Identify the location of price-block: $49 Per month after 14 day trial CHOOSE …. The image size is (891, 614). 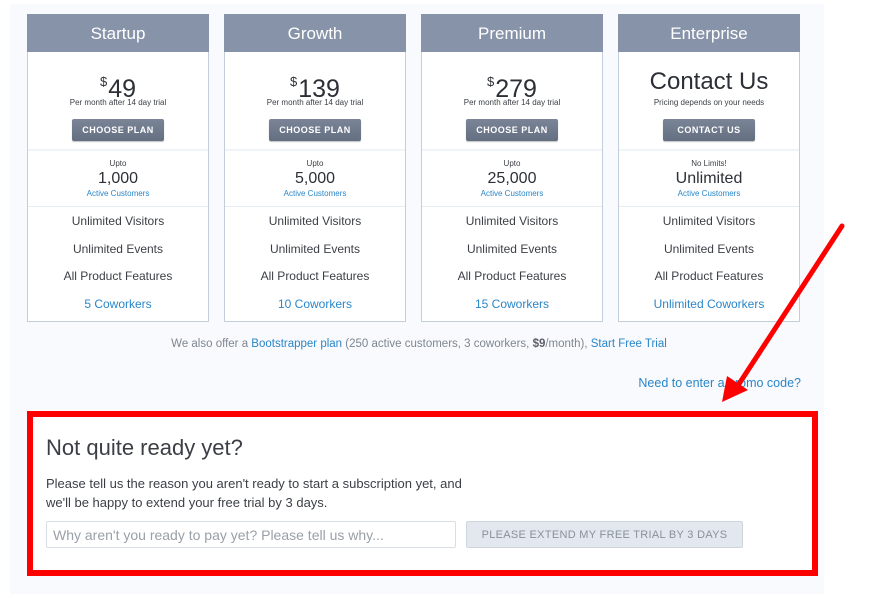
(118, 101).